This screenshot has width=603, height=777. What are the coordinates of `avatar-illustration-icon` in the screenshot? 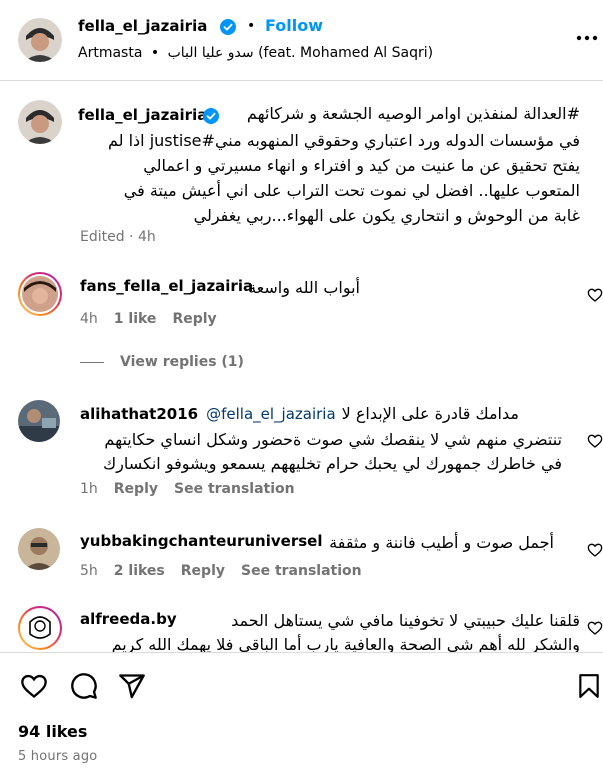 It's located at (40, 628).